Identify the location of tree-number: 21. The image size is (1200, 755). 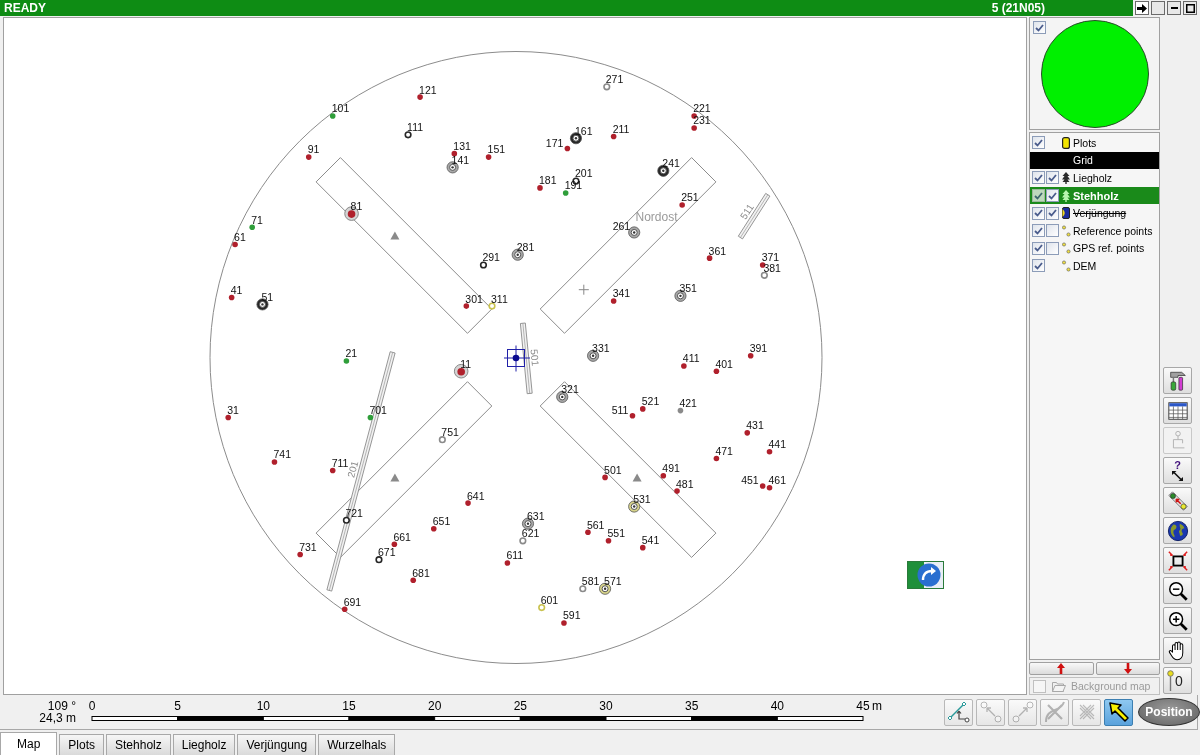
(351, 353).